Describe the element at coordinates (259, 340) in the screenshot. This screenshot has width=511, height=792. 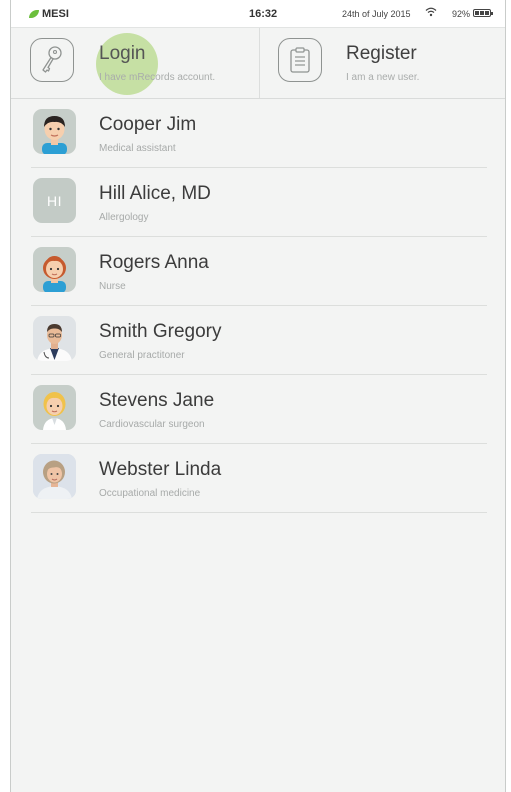
I see `user-item-smith-gregory: Smith Gregory General practitoner` at that location.